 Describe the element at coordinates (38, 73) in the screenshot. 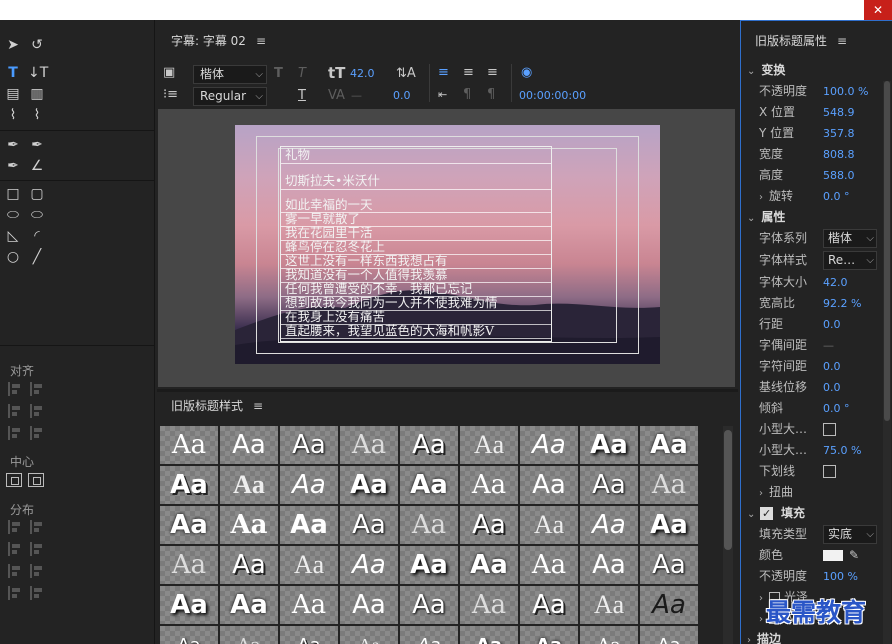

I see `vertical-type-tool-icon: ↓T` at that location.